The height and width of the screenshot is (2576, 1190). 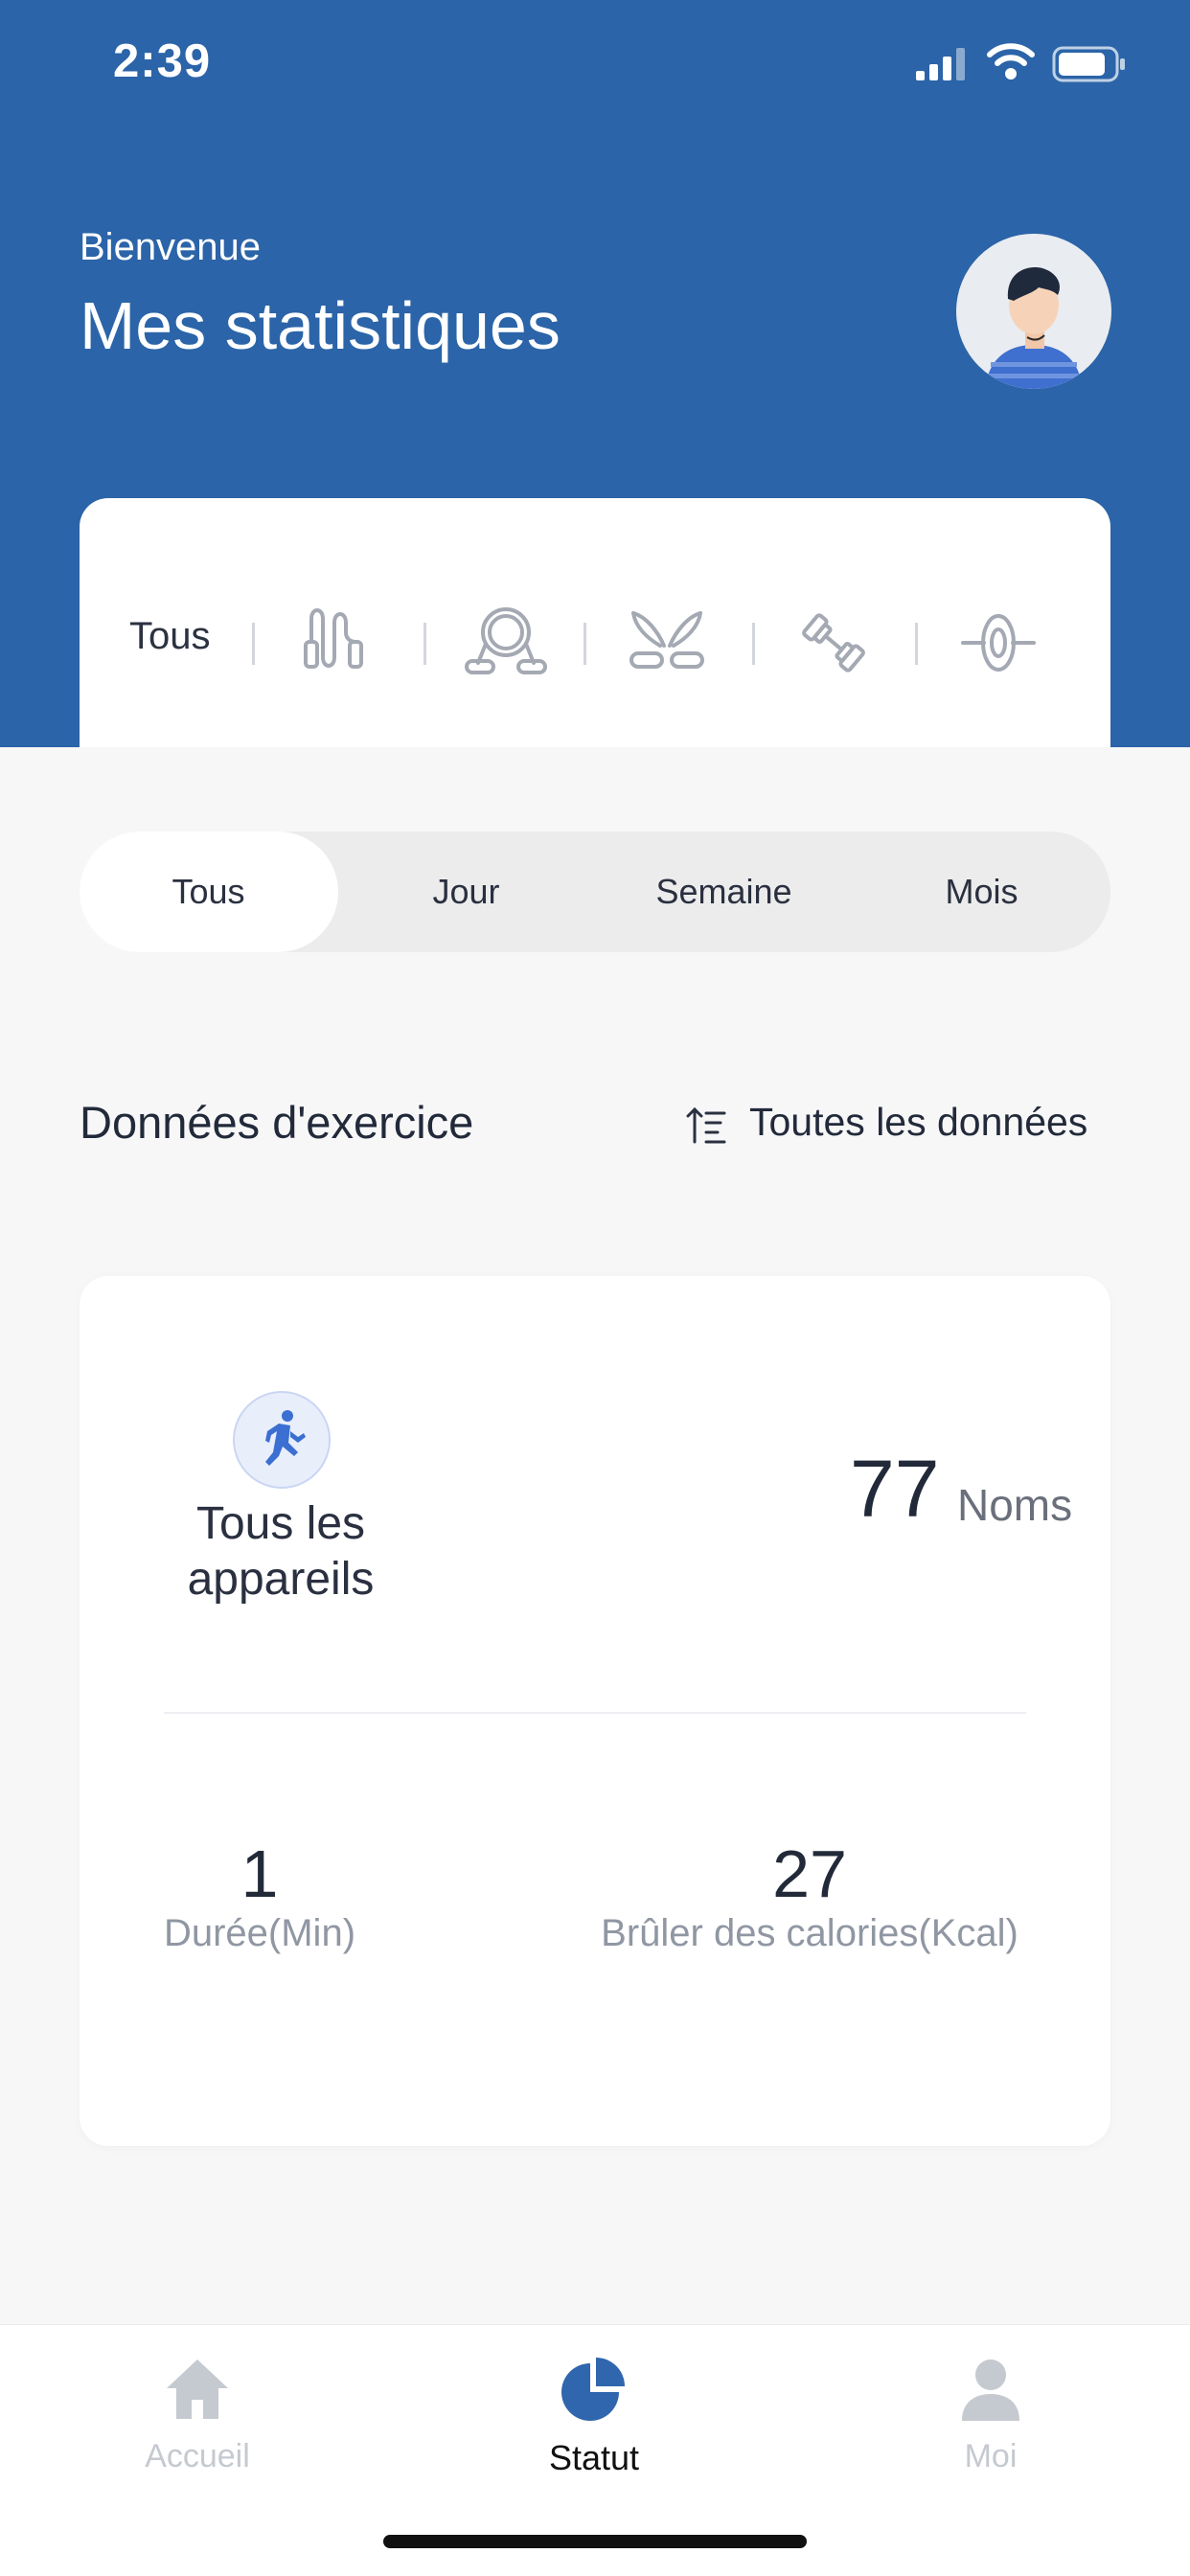 I want to click on tab-status: Statut, so click(x=594, y=2421).